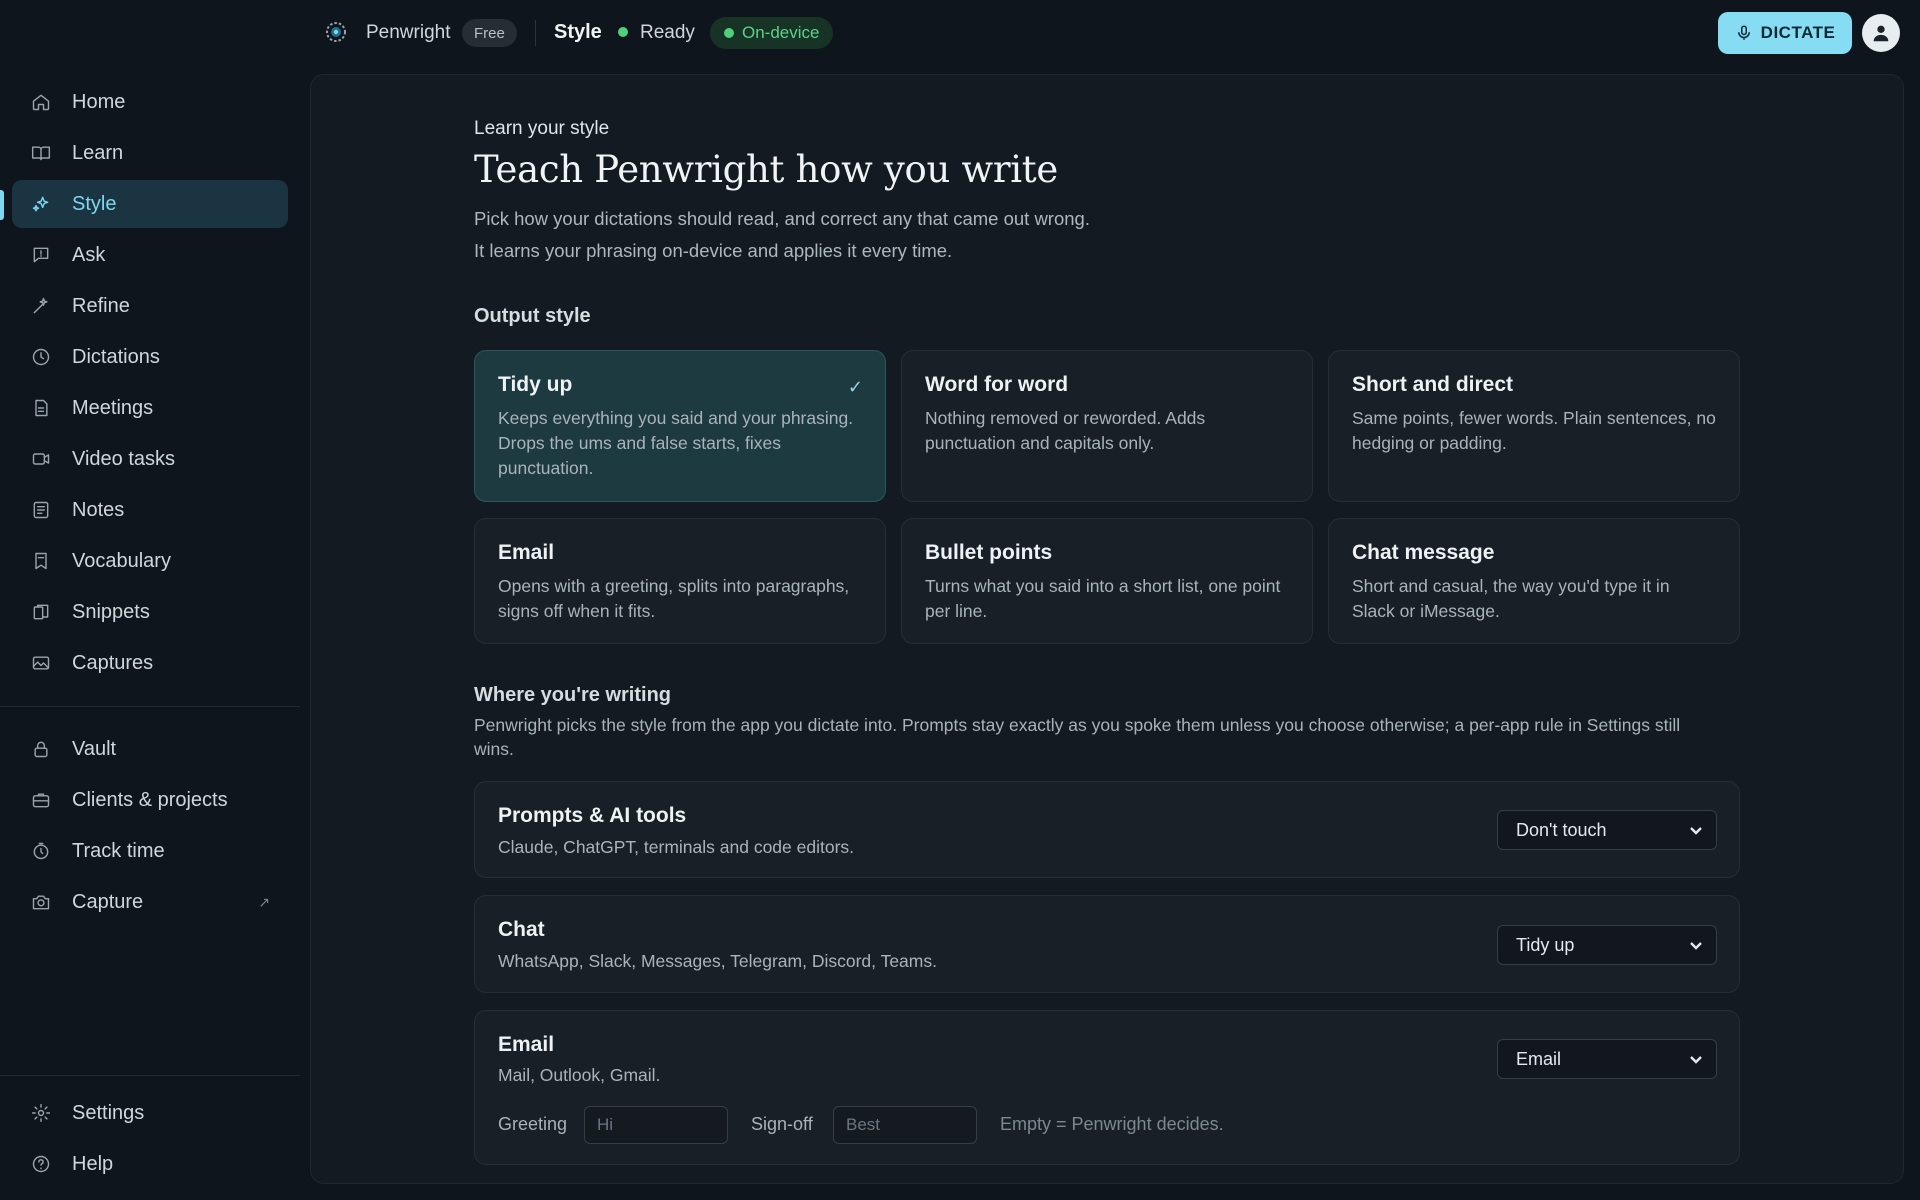 The width and height of the screenshot is (1920, 1200). What do you see at coordinates (2, 205) in the screenshot?
I see `active-indicator` at bounding box center [2, 205].